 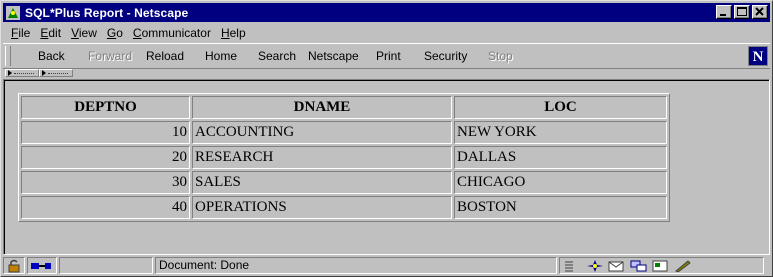 What do you see at coordinates (8, 56) in the screenshot?
I see `toolbar-grip` at bounding box center [8, 56].